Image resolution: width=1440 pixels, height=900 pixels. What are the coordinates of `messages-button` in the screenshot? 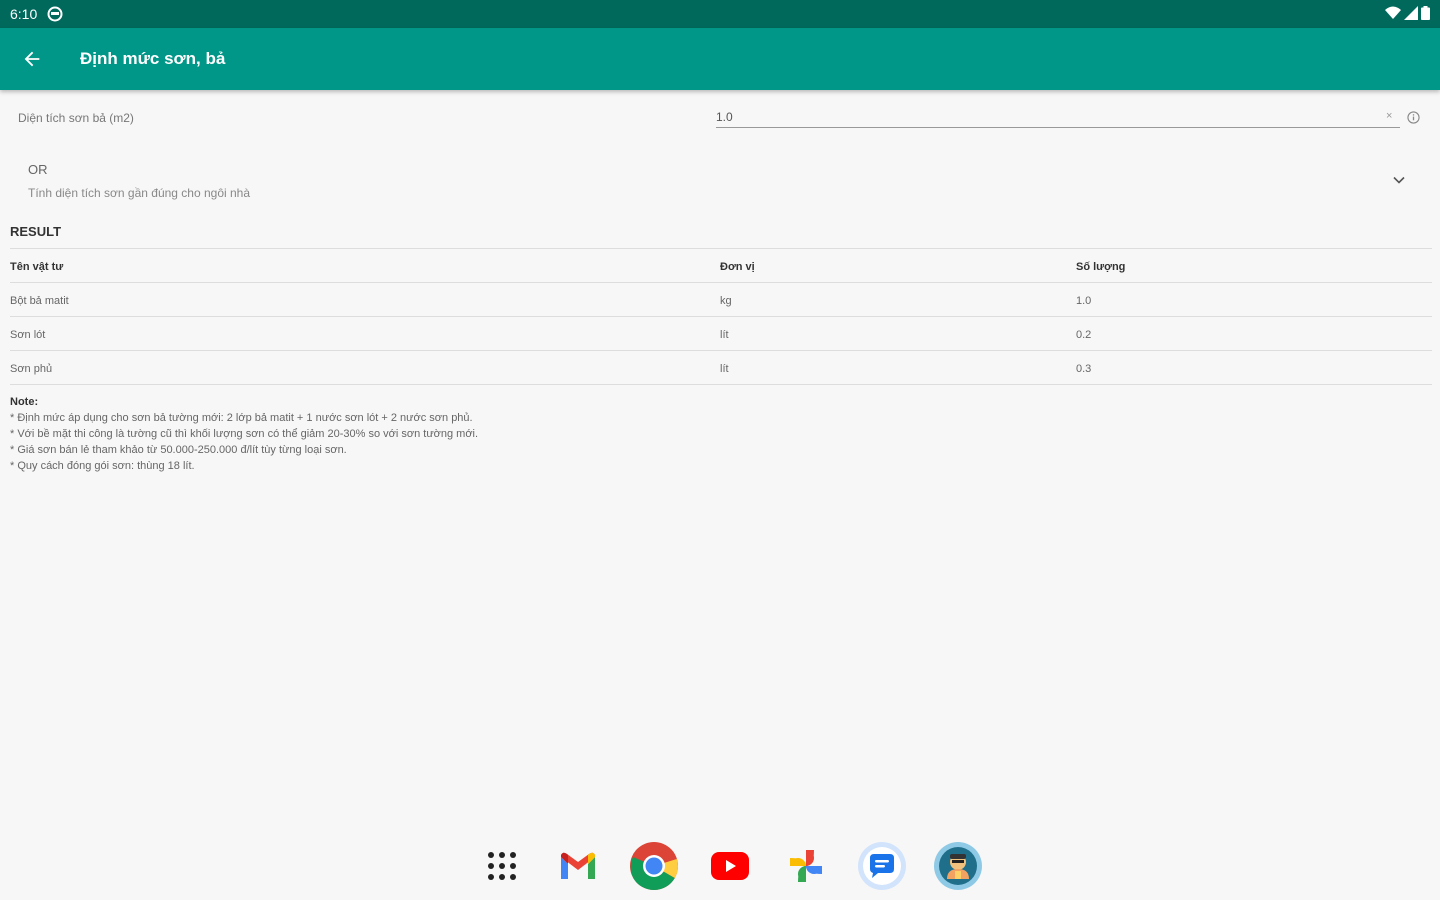 It's located at (882, 866).